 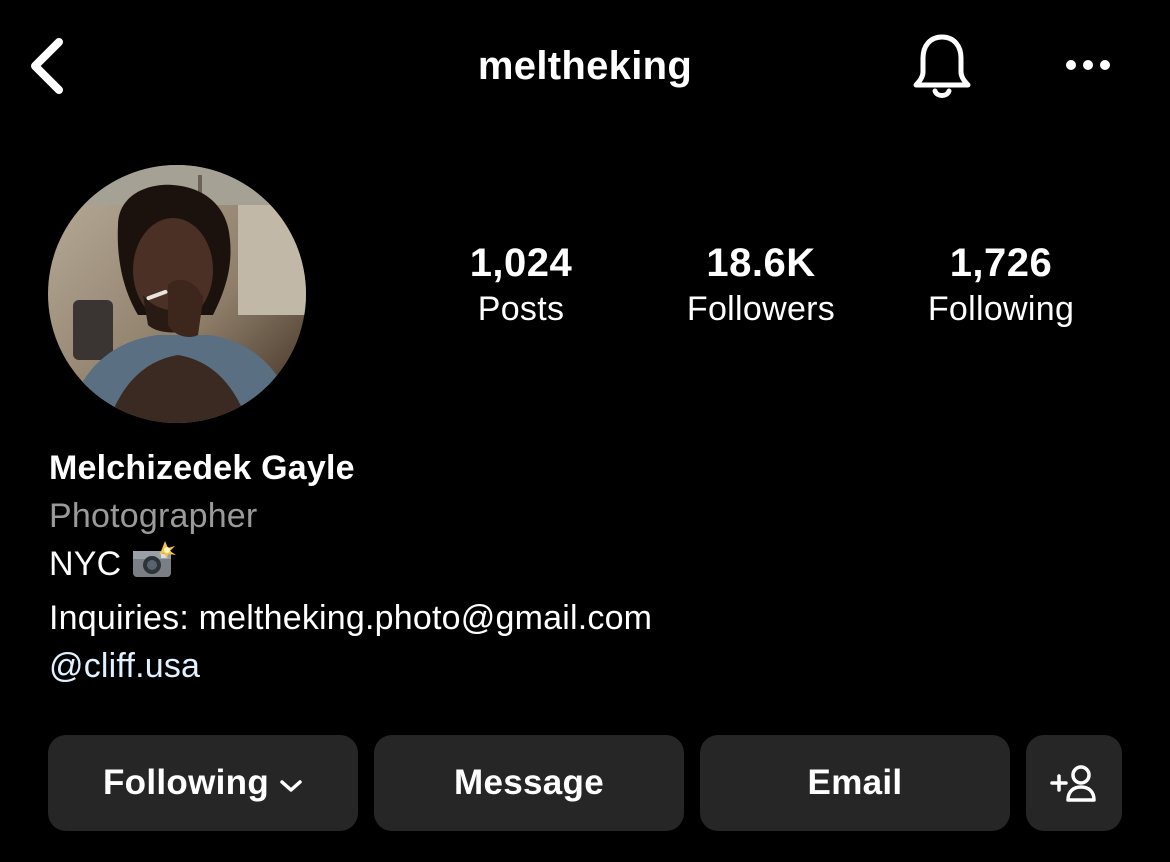 I want to click on following-label: Following, so click(x=1001, y=309).